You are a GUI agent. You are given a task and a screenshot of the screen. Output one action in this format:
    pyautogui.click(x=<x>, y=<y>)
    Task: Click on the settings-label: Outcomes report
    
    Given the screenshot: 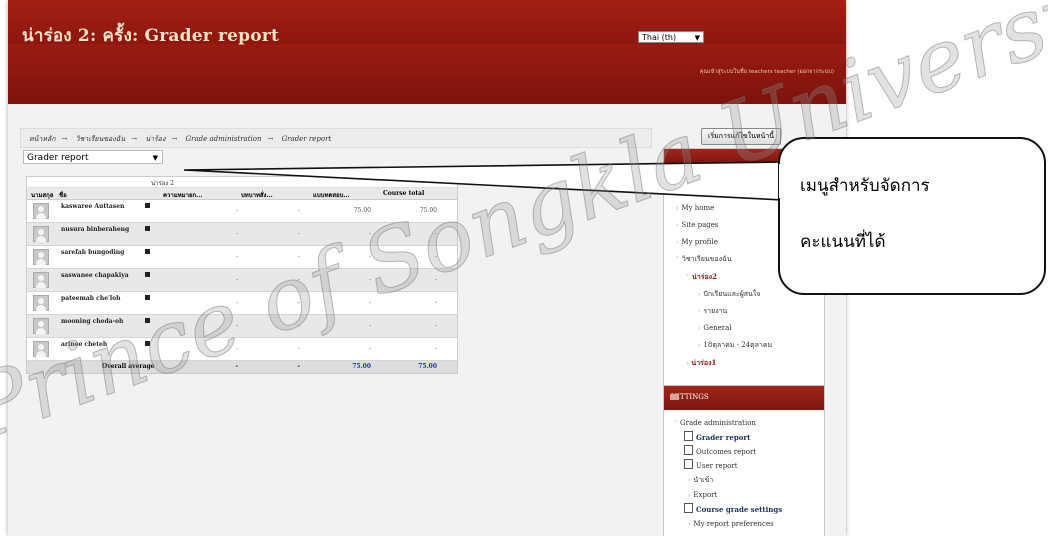 What is the action you would take?
    pyautogui.click(x=726, y=452)
    